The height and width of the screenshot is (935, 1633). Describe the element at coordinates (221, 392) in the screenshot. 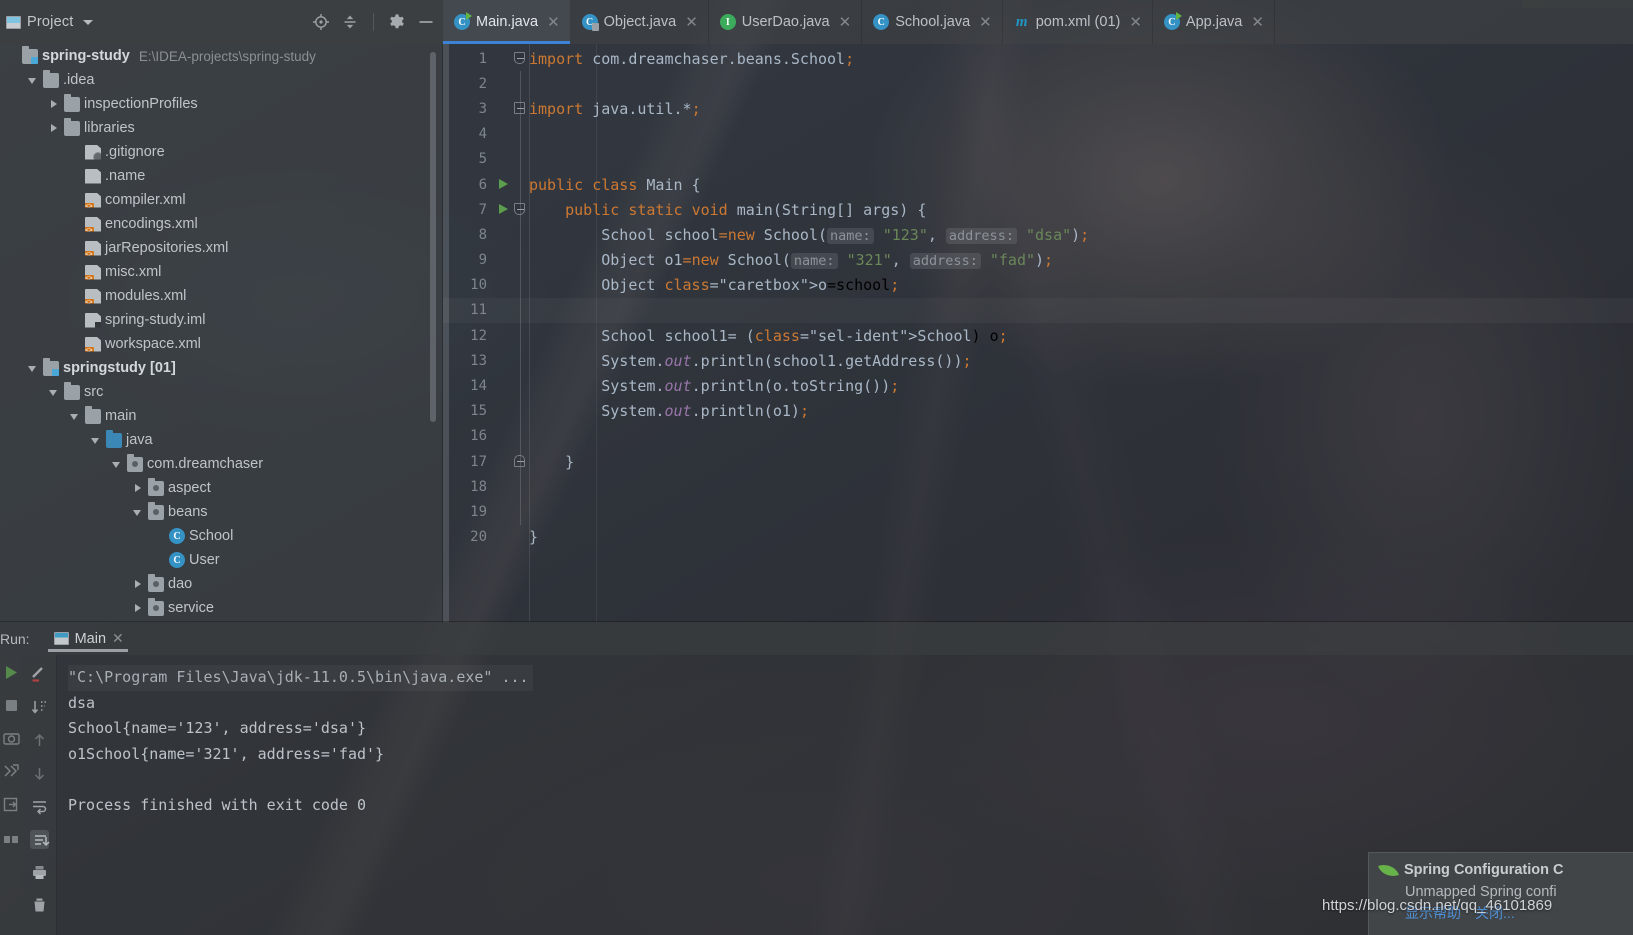

I see `tree-row: src` at that location.